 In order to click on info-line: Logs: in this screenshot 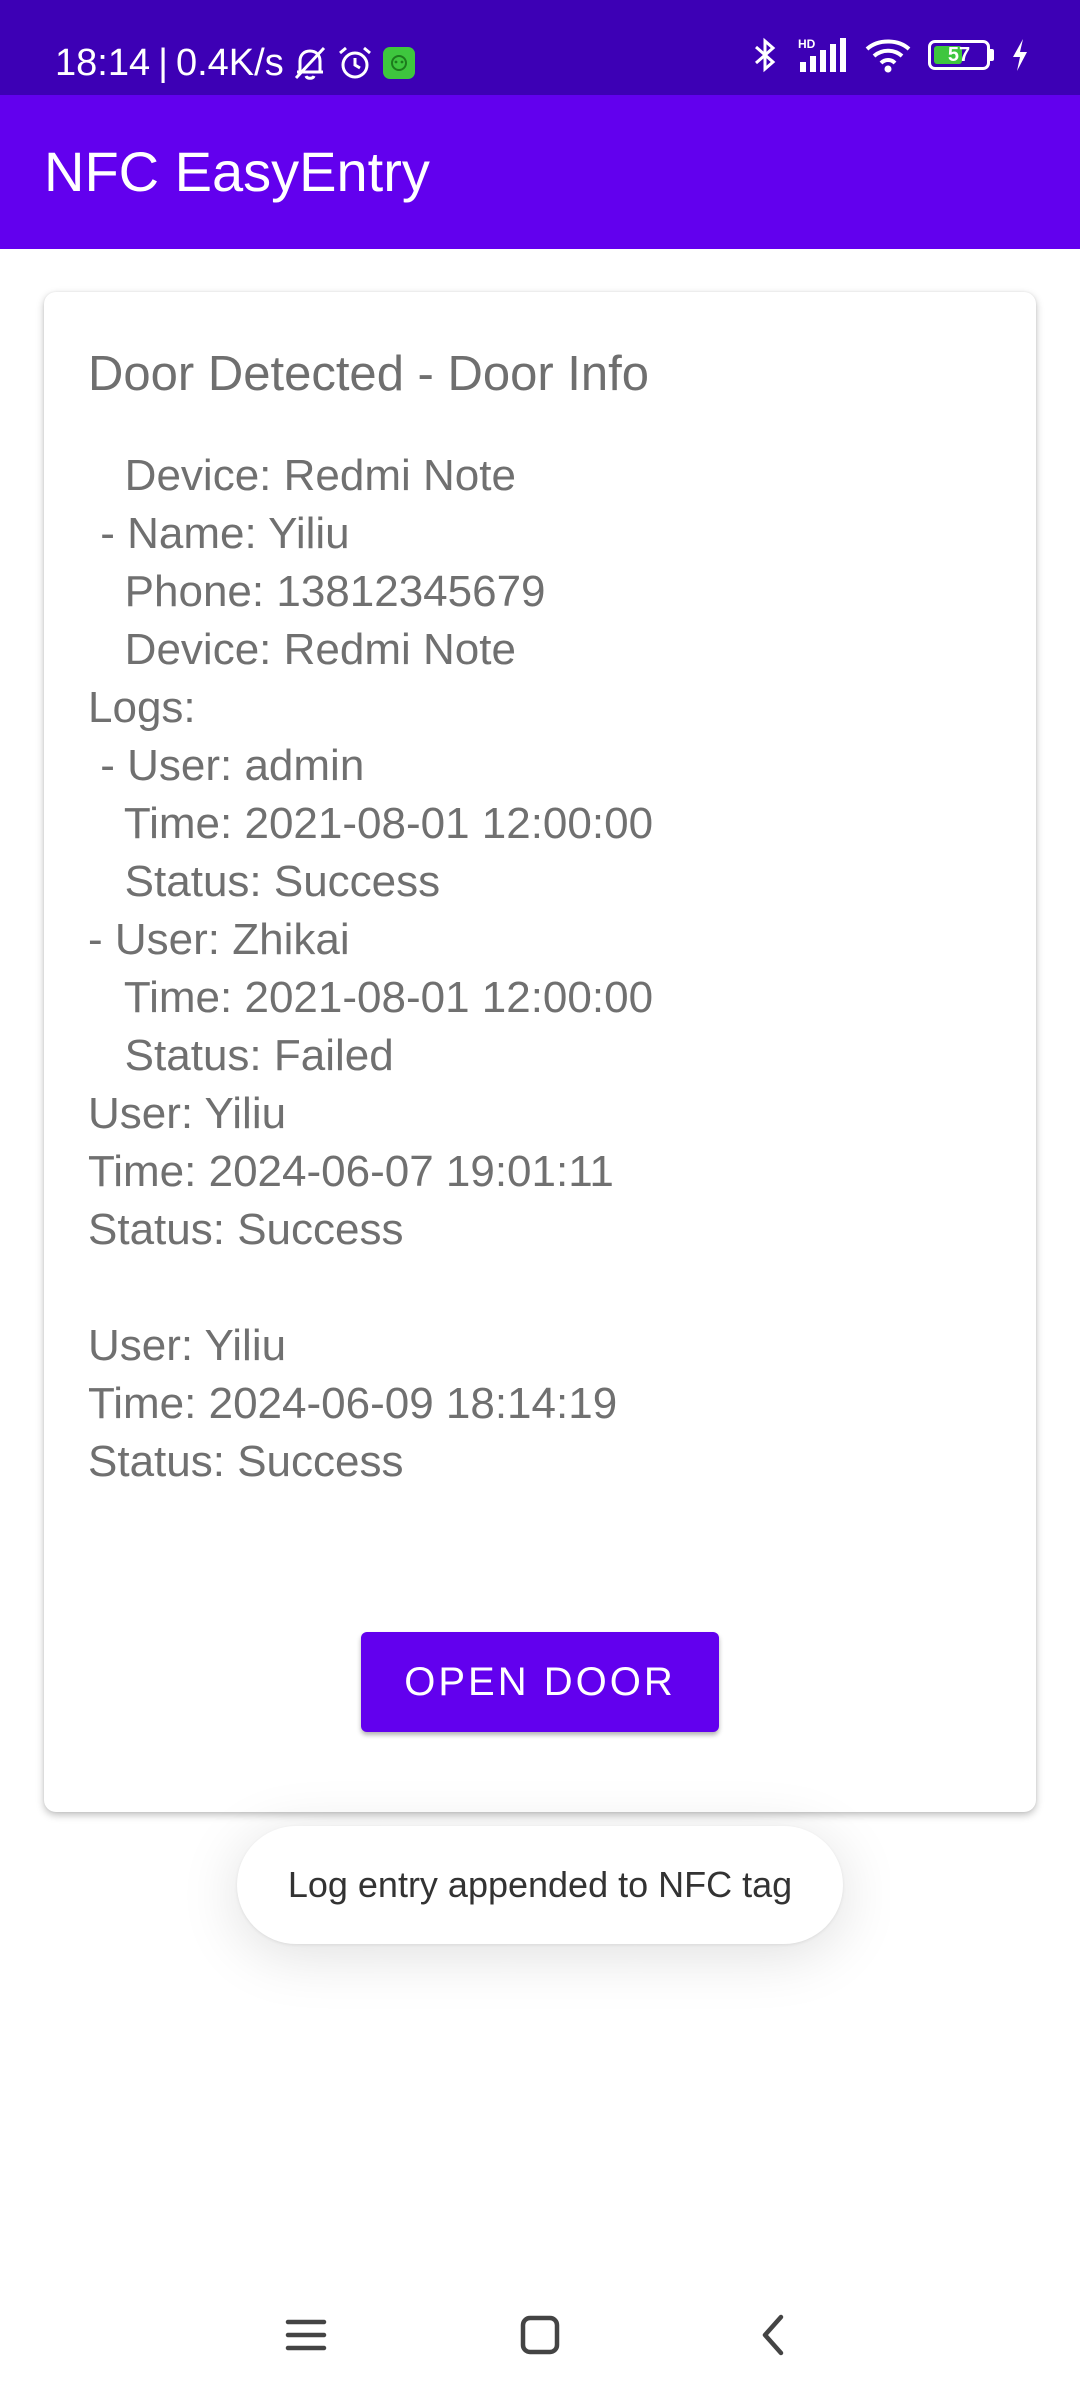, I will do `click(142, 707)`.